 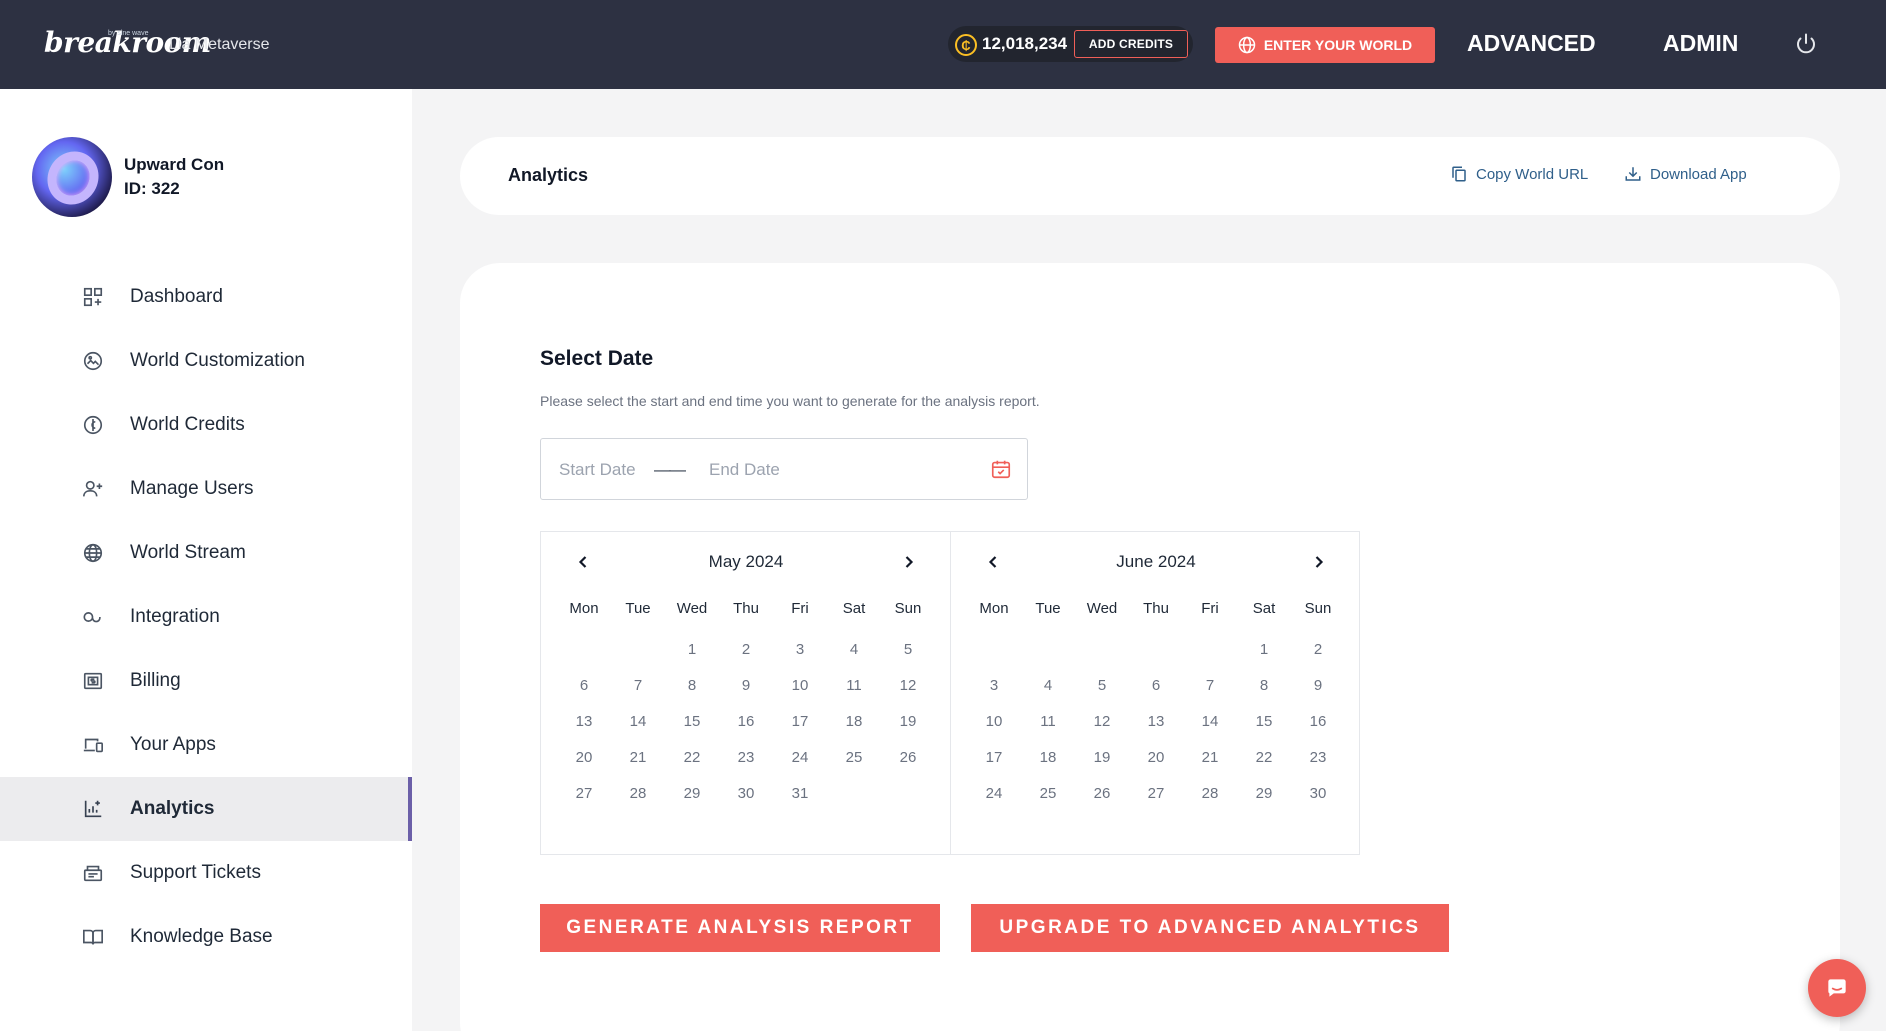 What do you see at coordinates (740, 928) in the screenshot?
I see `generate-report-button: GENERATE ANALYSIS REPORT` at bounding box center [740, 928].